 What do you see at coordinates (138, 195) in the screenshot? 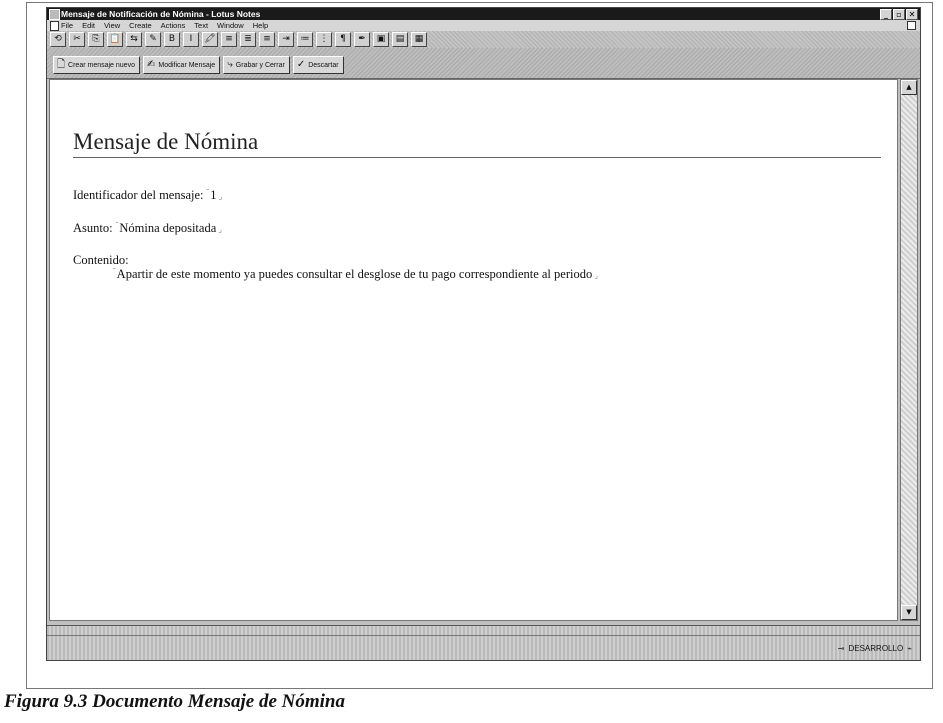
I see `message-id-label: Identificador del mensaje:` at bounding box center [138, 195].